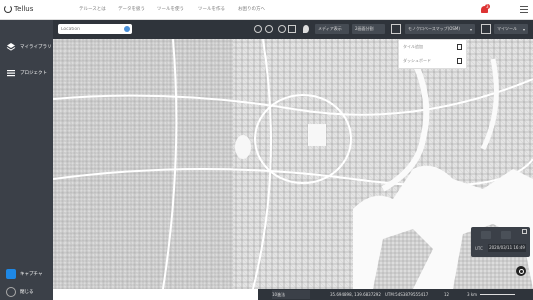 This screenshot has height=300, width=533. What do you see at coordinates (396, 29) in the screenshot?
I see `grid-icon` at bounding box center [396, 29].